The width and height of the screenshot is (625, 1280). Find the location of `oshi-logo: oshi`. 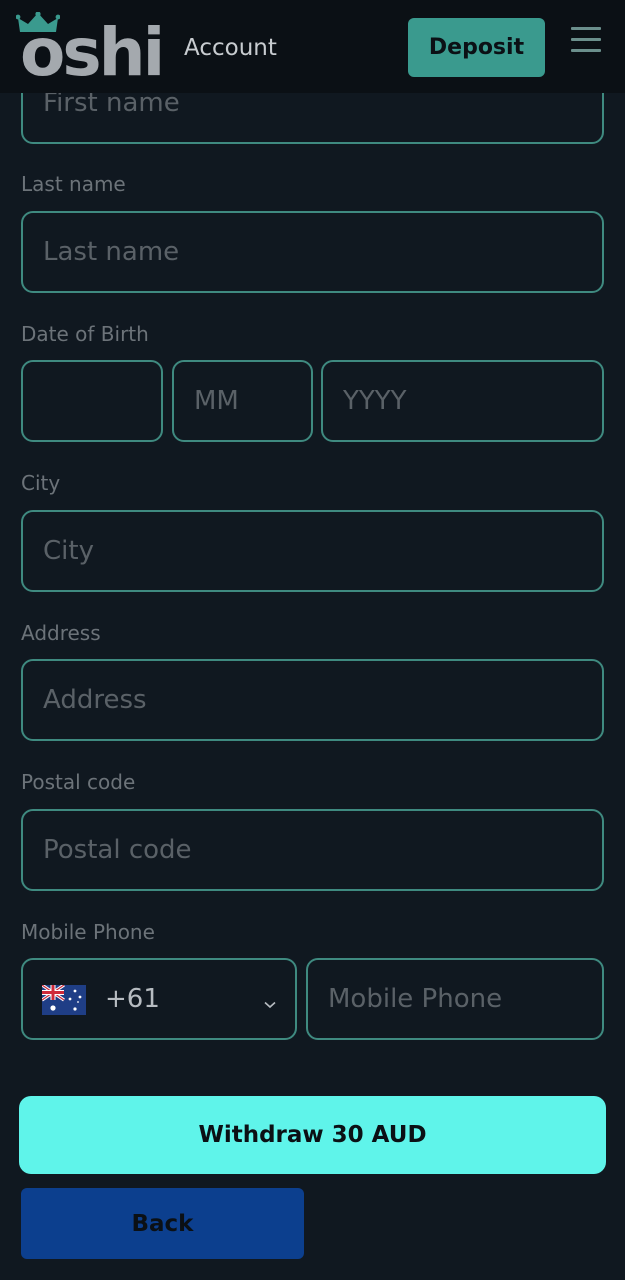

oshi-logo: oshi is located at coordinates (90, 50).